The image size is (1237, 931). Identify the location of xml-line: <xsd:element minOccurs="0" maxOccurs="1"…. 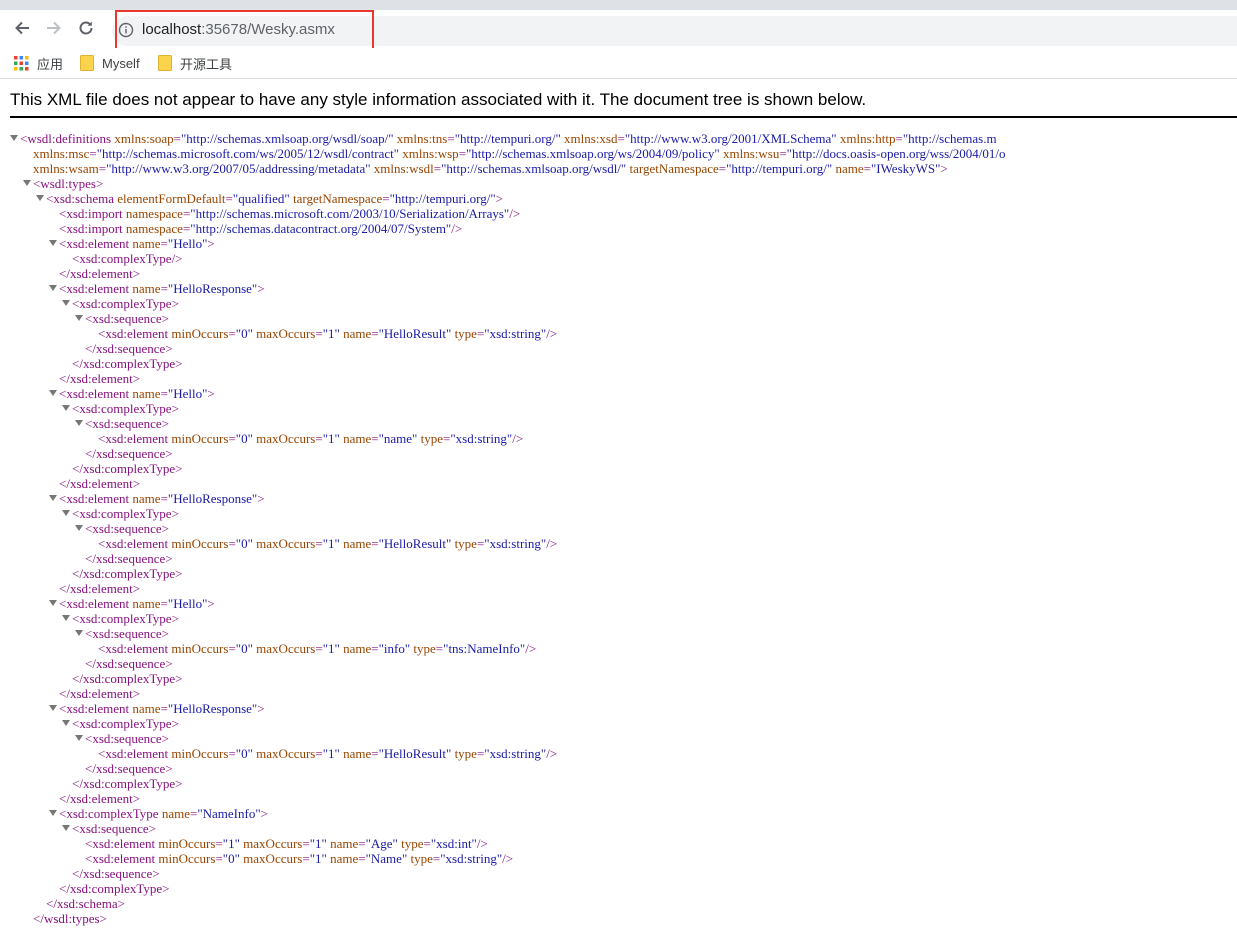
(310, 438).